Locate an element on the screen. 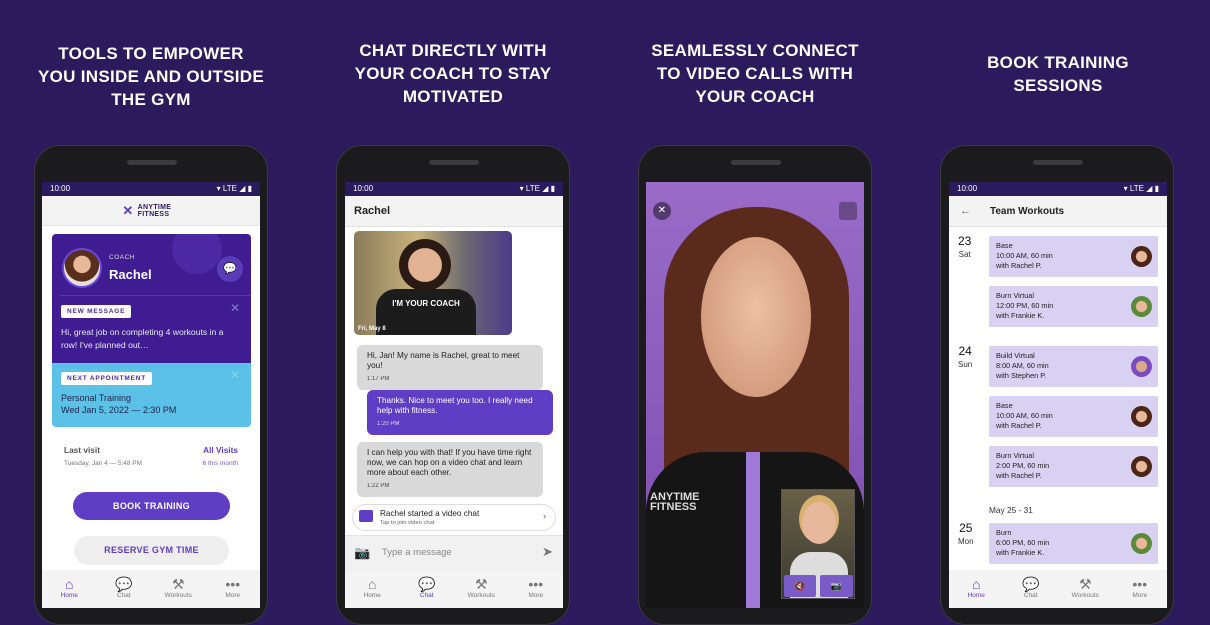 This screenshot has width=1210, height=625. card-decoration is located at coordinates (197, 254).